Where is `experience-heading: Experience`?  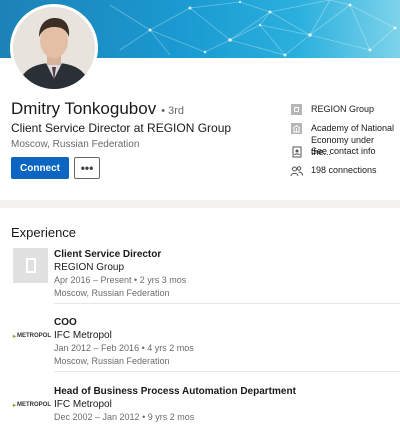 experience-heading: Experience is located at coordinates (44, 232).